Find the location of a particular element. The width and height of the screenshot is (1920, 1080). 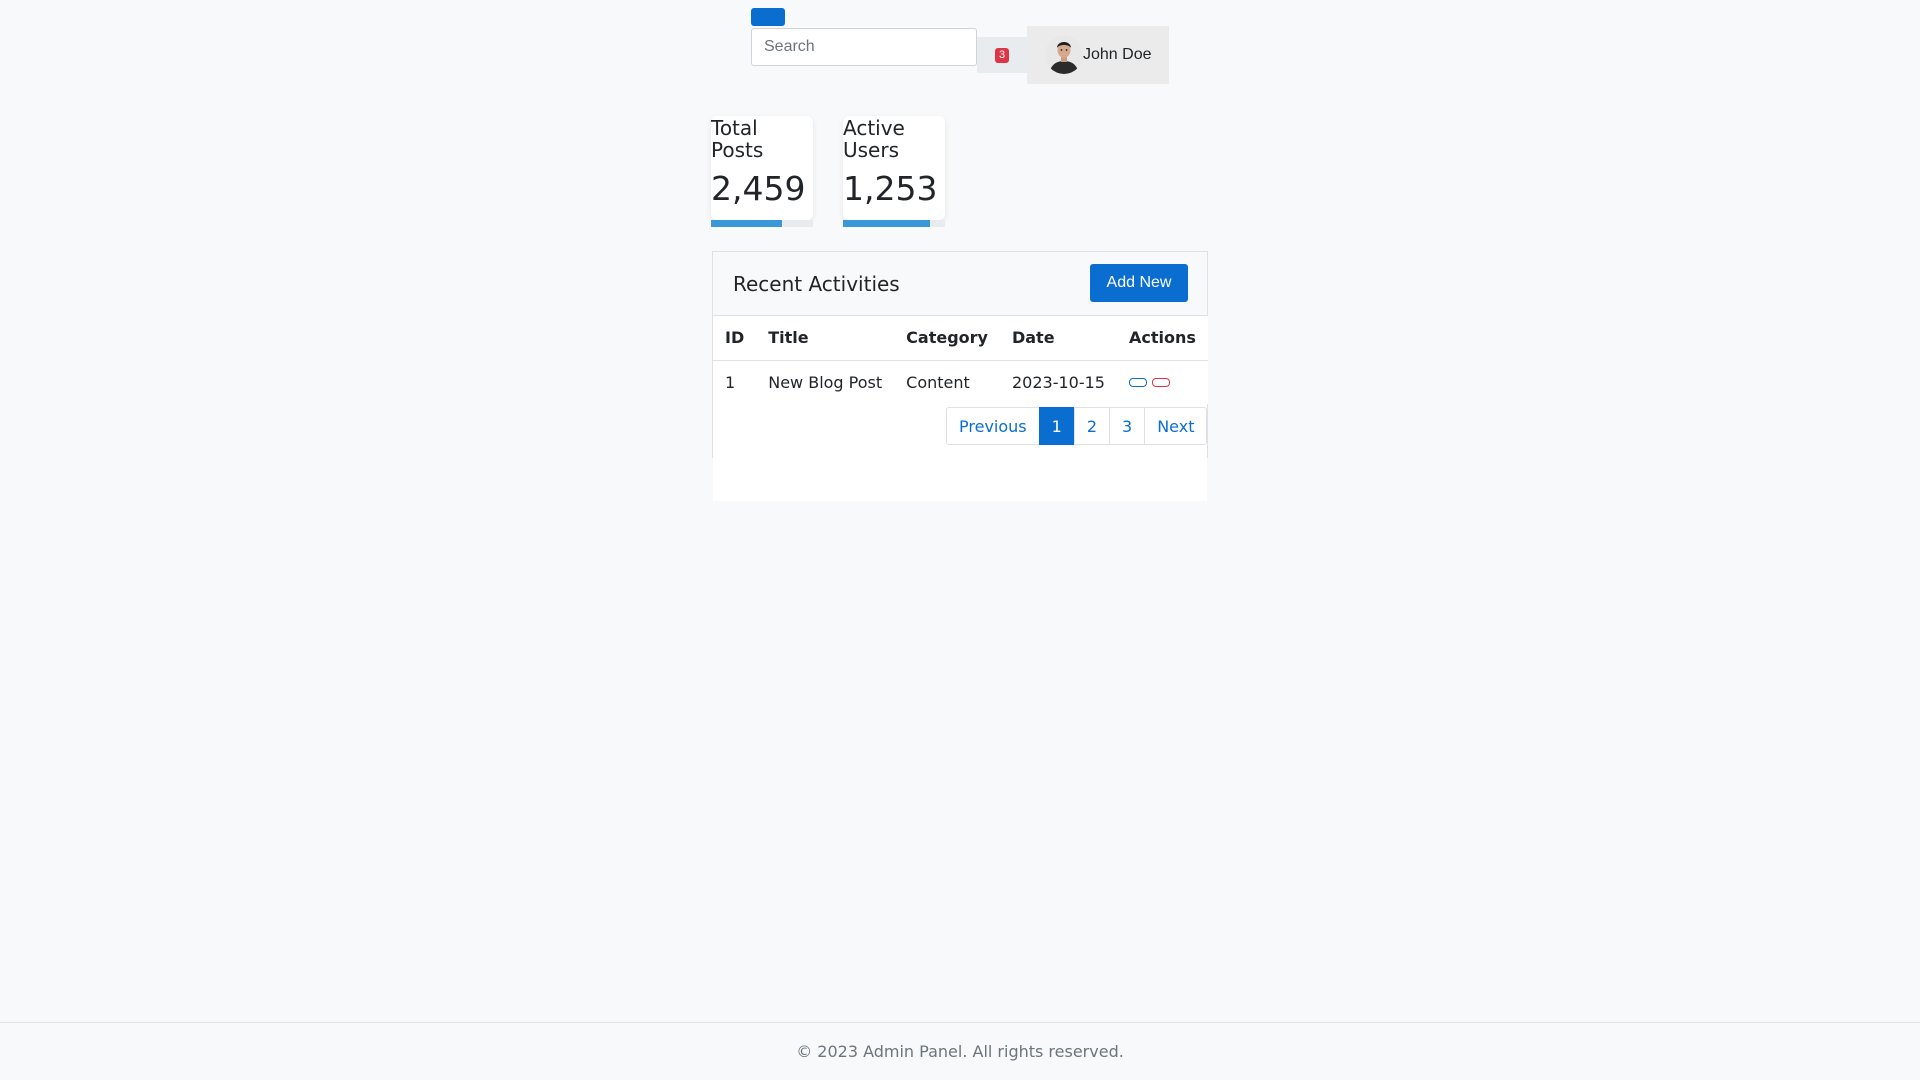

pagination: Previous 1 2 3 Next is located at coordinates (1077, 426).